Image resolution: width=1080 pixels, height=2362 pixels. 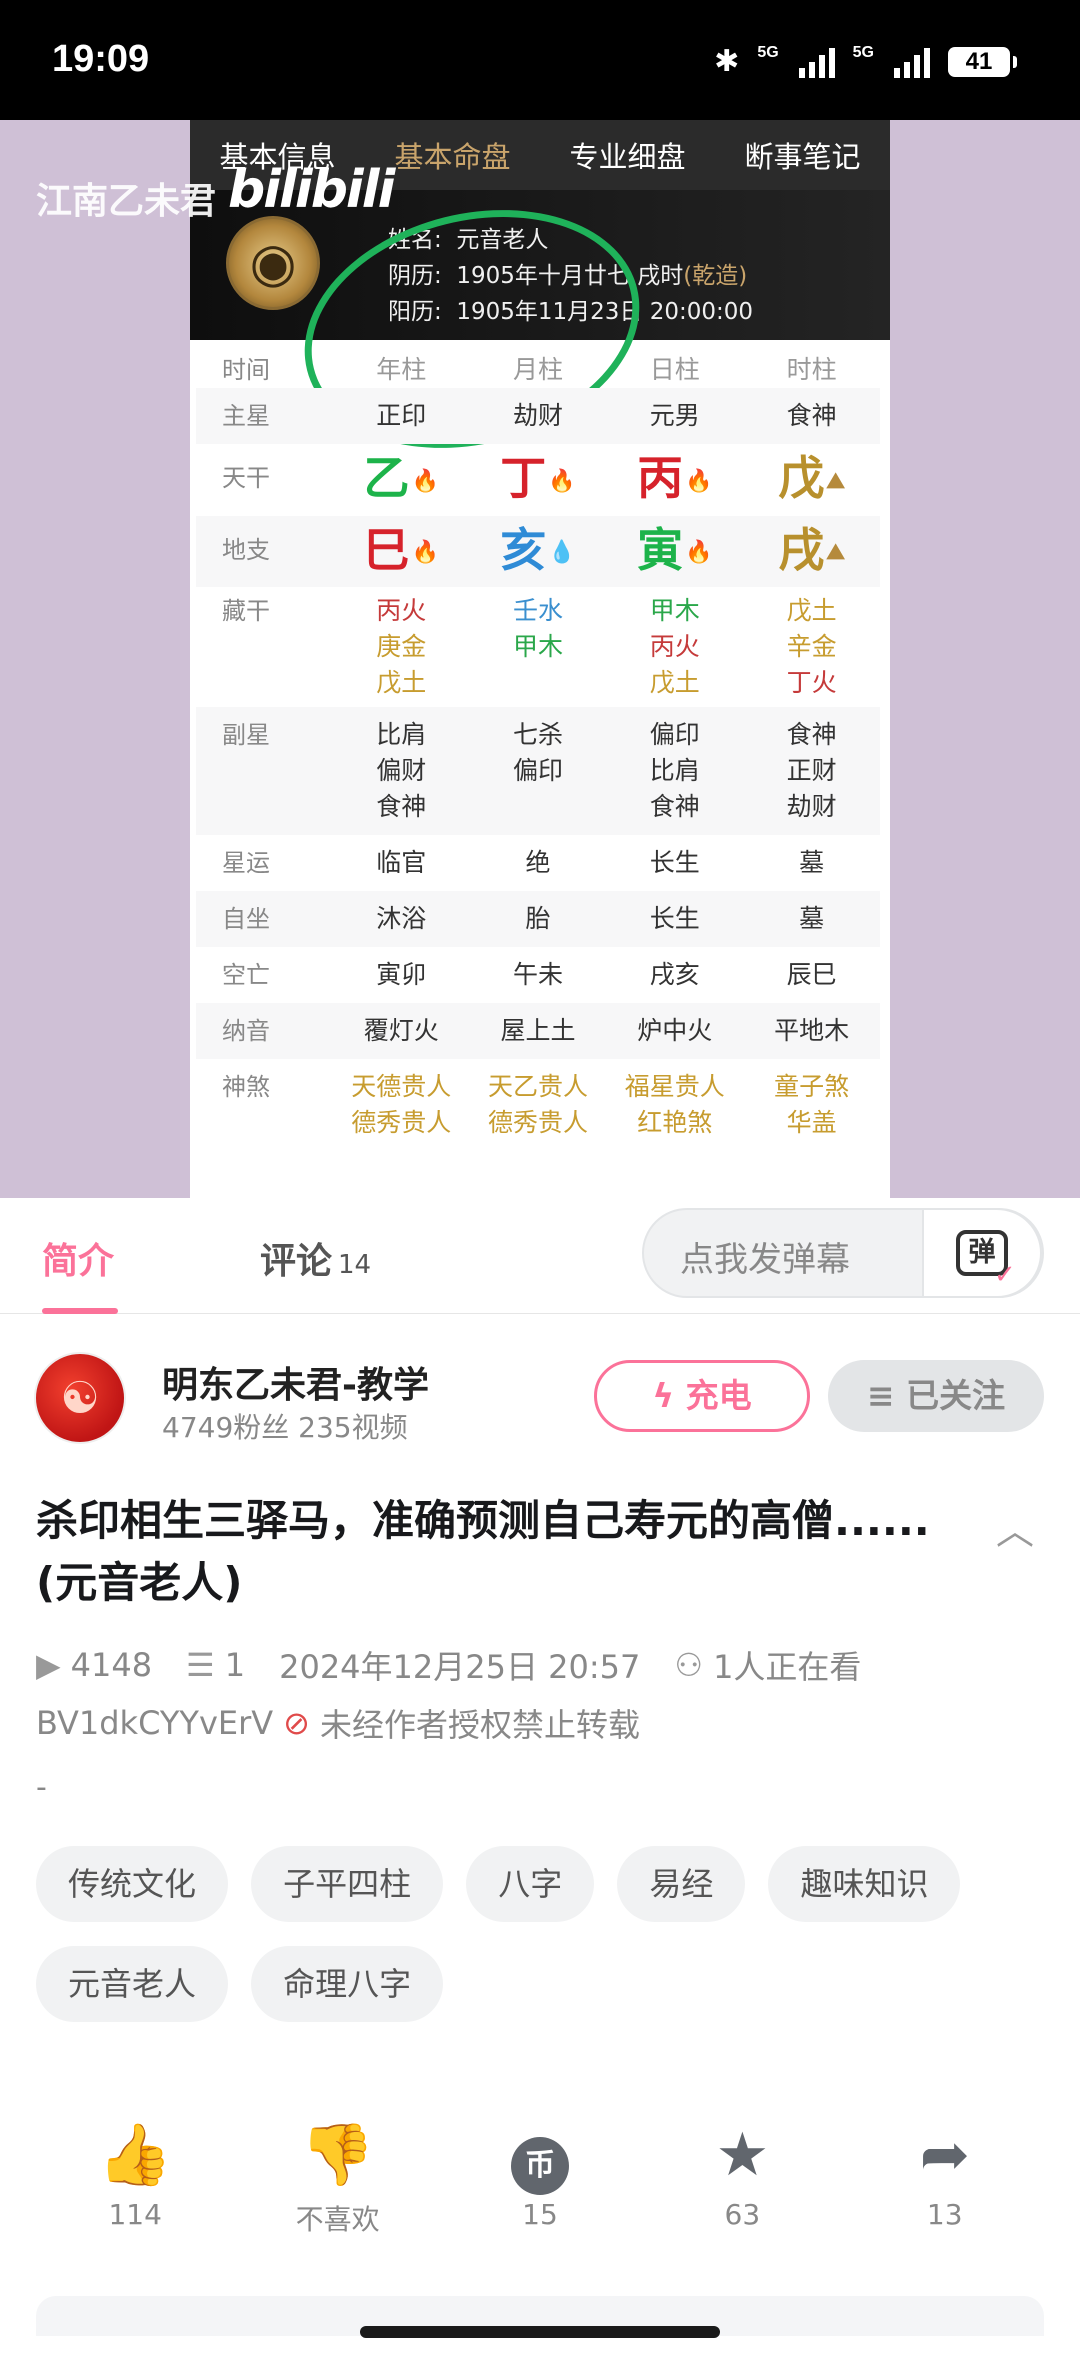 I want to click on video-title: 杀印相生三驿马，准确预测自己寿元的高僧......(元音老人), so click(x=483, y=1551).